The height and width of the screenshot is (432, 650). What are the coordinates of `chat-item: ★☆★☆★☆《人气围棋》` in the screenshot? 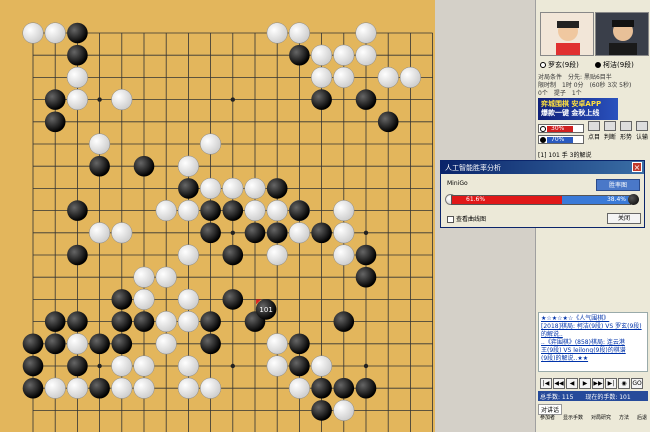 It's located at (593, 319).